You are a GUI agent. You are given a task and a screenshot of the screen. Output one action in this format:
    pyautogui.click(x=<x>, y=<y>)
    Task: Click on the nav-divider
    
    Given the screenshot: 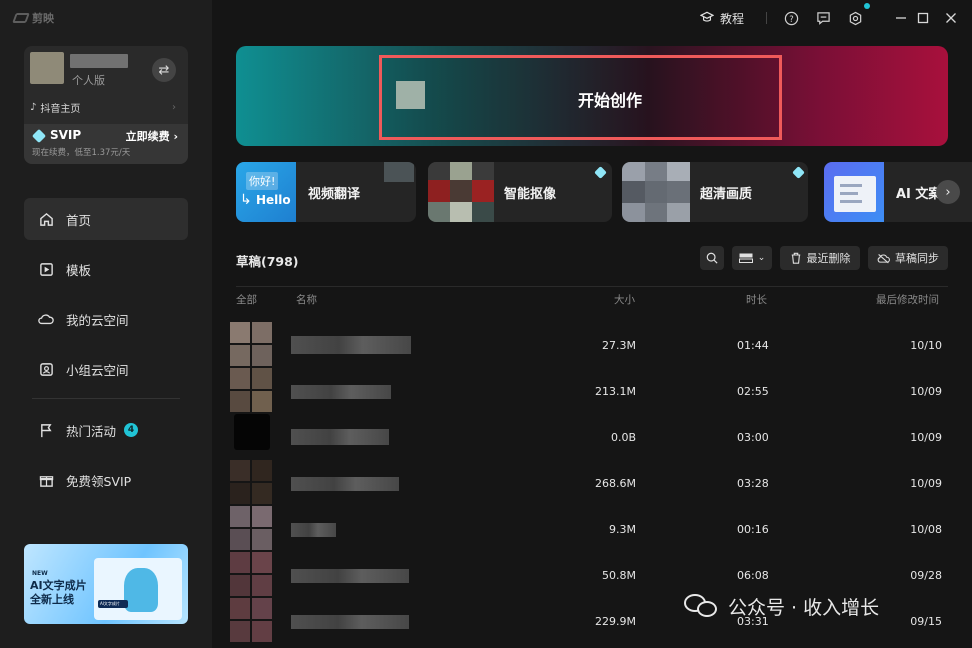 What is the action you would take?
    pyautogui.click(x=106, y=398)
    